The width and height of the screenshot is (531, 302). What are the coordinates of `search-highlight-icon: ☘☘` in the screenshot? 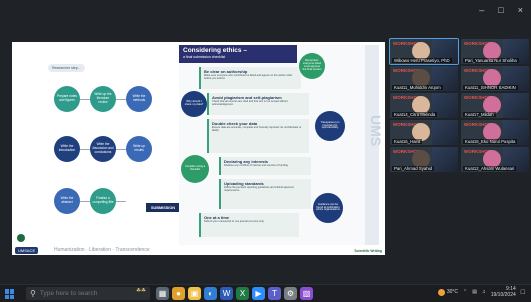 It's located at (141, 291).